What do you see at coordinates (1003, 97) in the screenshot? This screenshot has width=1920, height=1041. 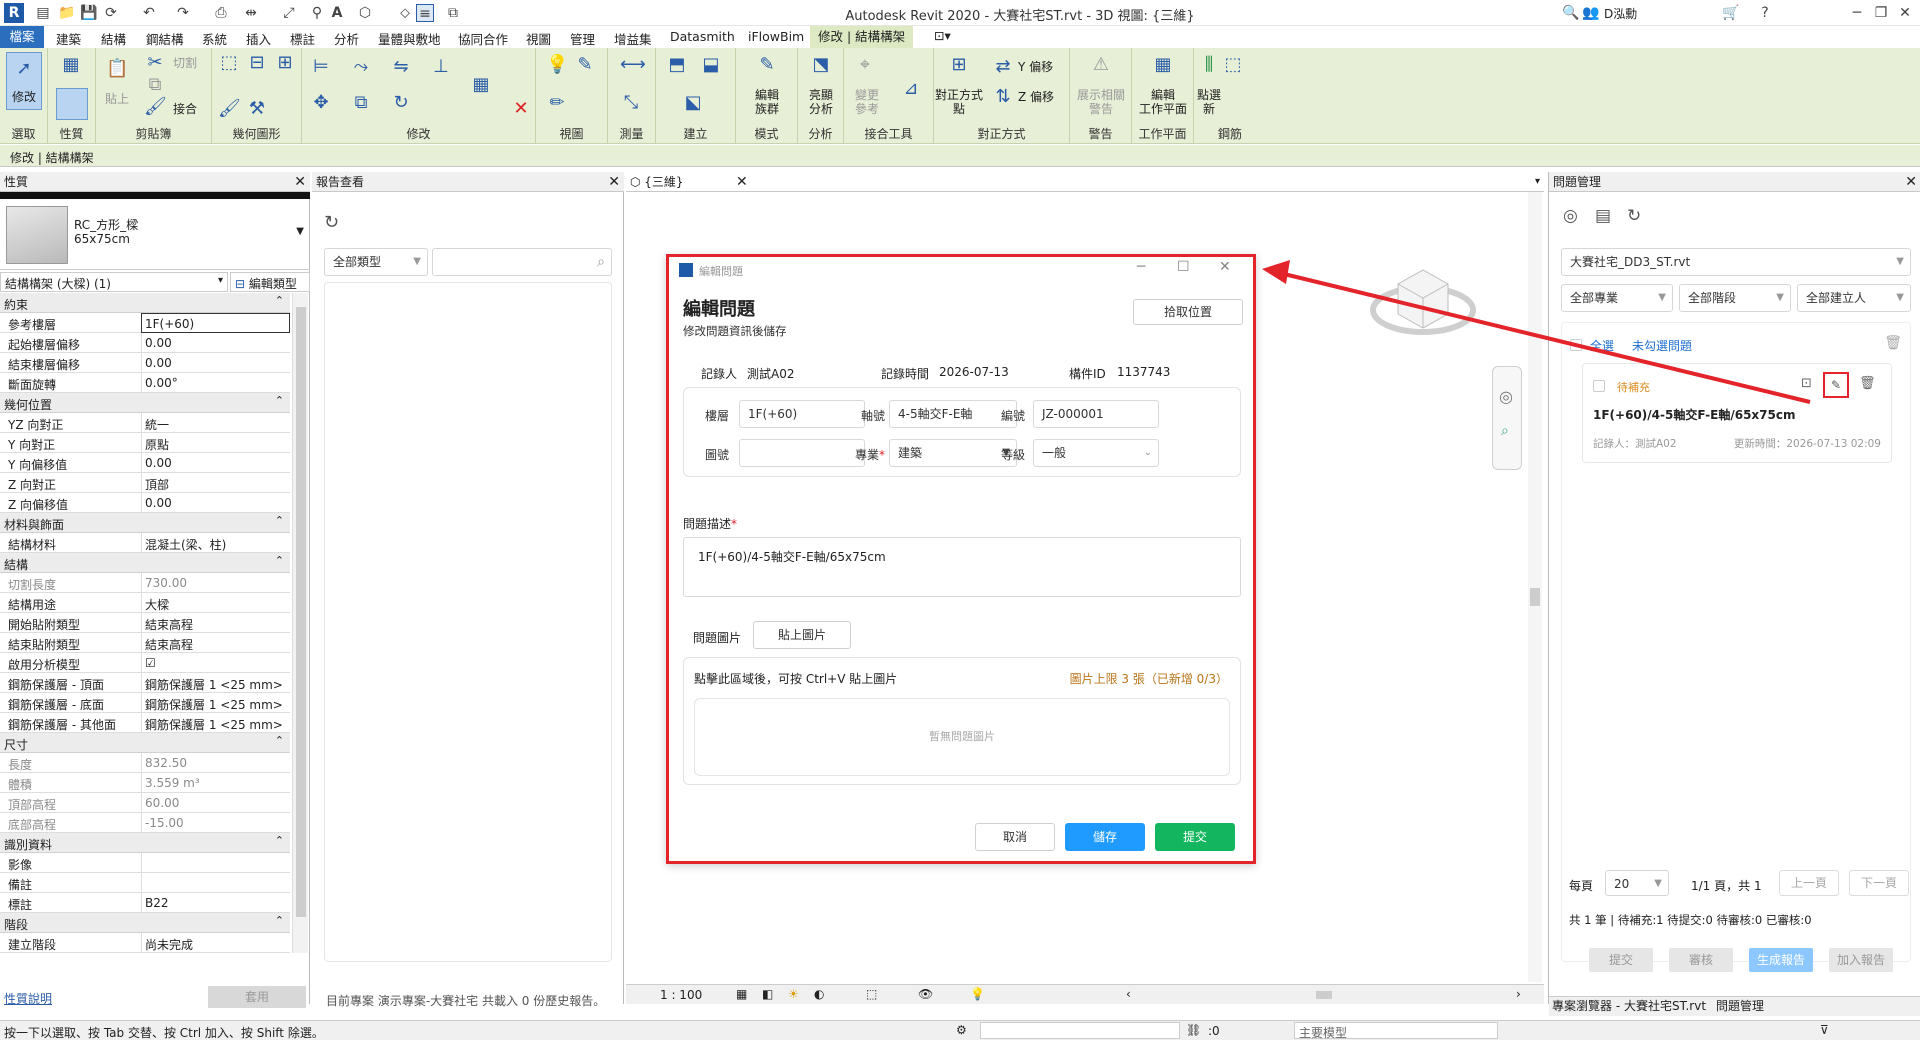 I see `z-offset-icon: ⇅` at bounding box center [1003, 97].